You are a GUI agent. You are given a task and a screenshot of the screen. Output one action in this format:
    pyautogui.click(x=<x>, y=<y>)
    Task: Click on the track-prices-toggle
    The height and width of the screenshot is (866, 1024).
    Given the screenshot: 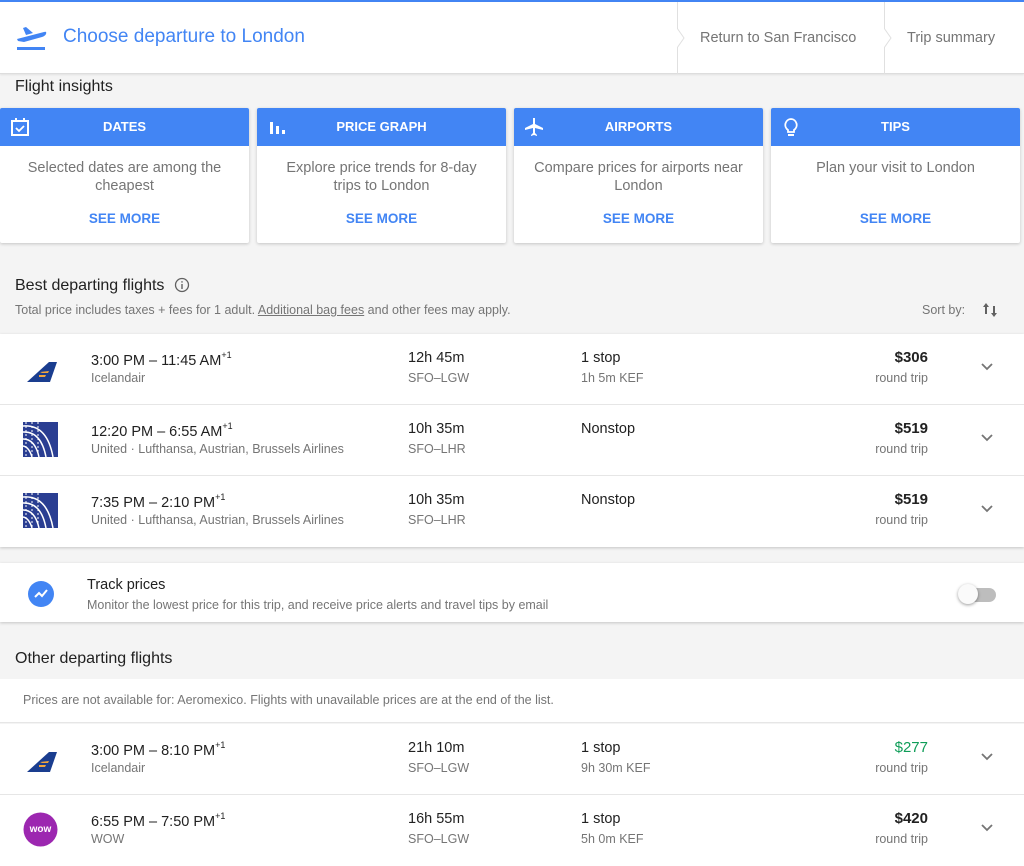 What is the action you would take?
    pyautogui.click(x=978, y=594)
    